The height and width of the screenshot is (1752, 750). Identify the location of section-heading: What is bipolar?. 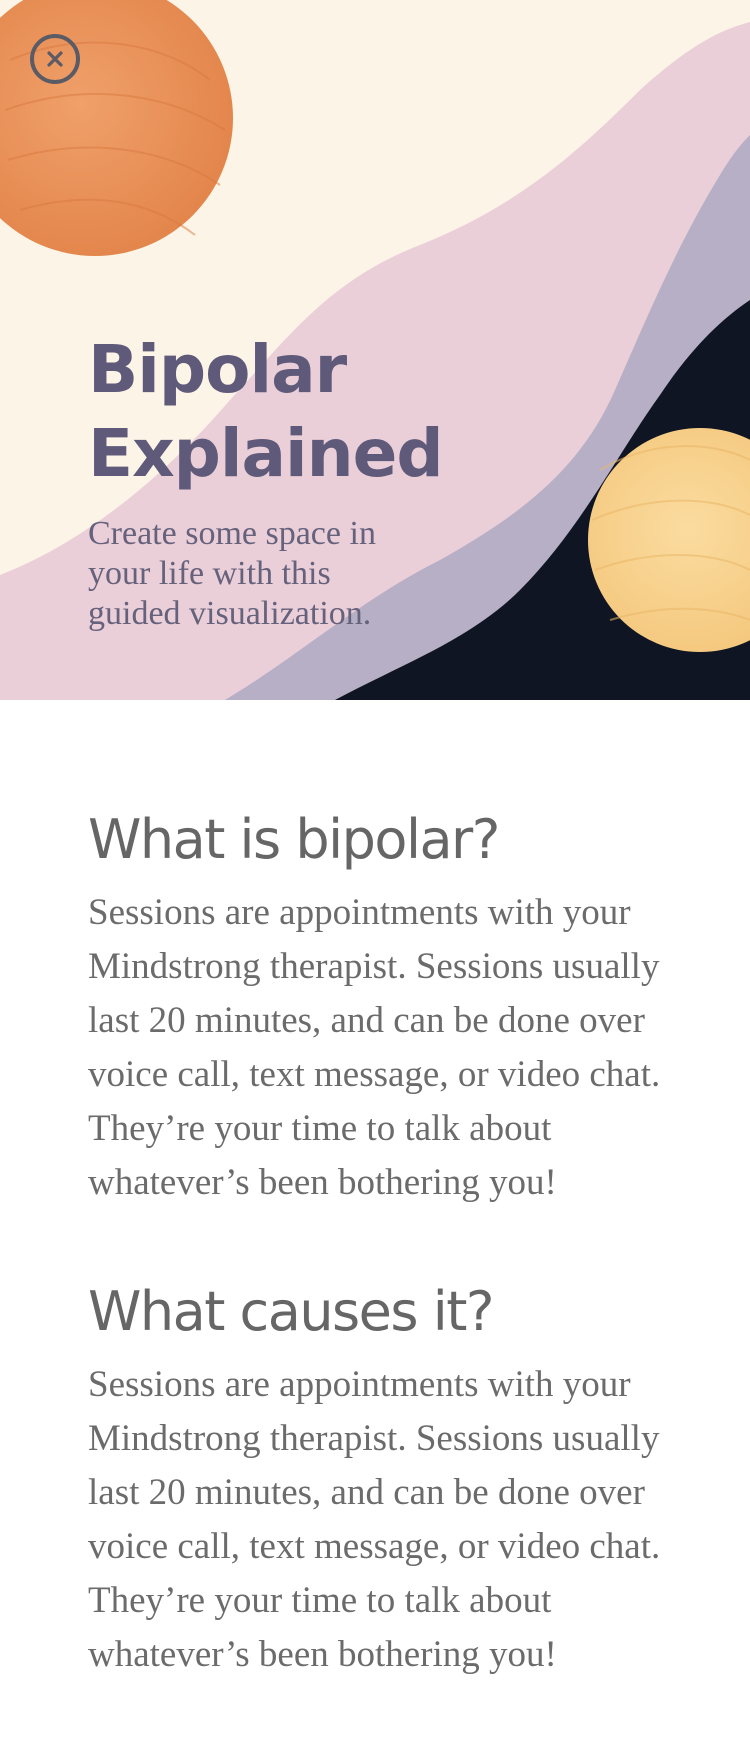
(294, 839).